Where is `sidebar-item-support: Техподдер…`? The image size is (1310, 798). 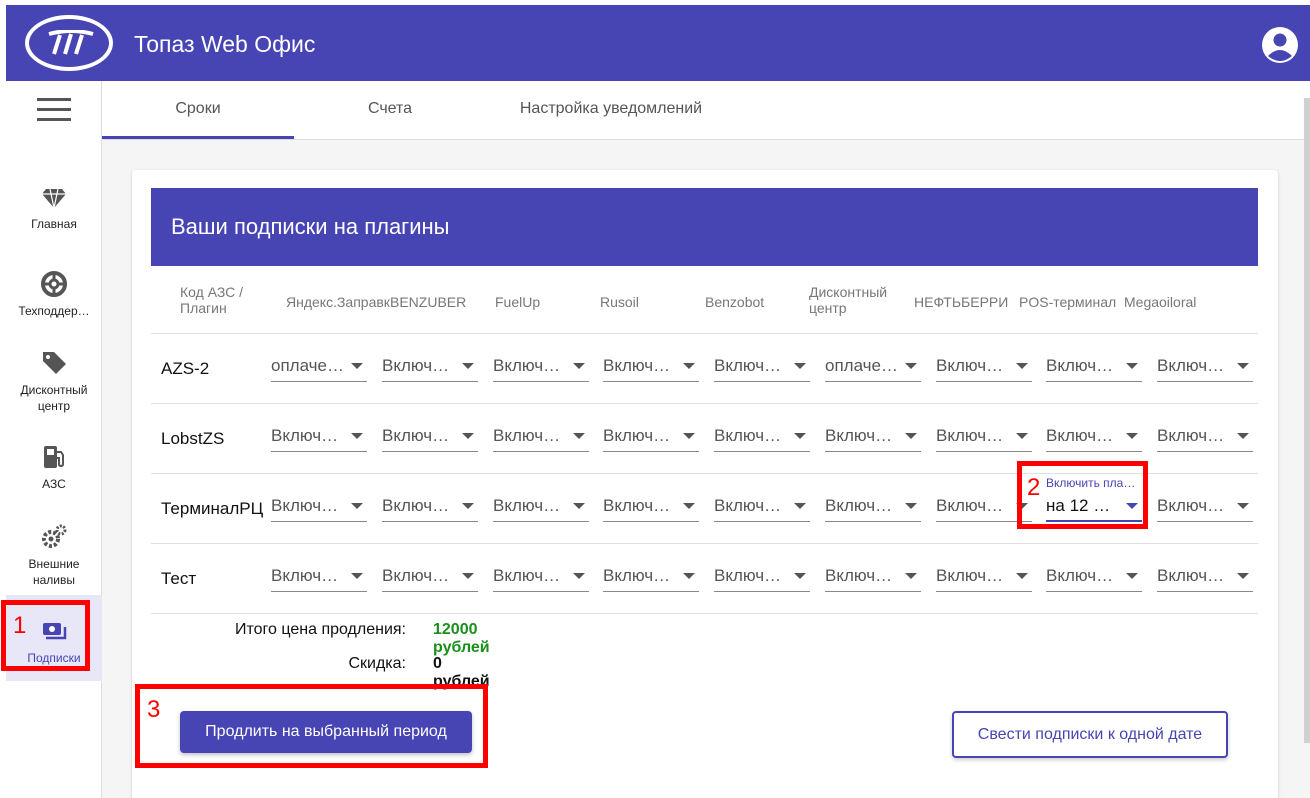 sidebar-item-support: Техподдер… is located at coordinates (54, 294).